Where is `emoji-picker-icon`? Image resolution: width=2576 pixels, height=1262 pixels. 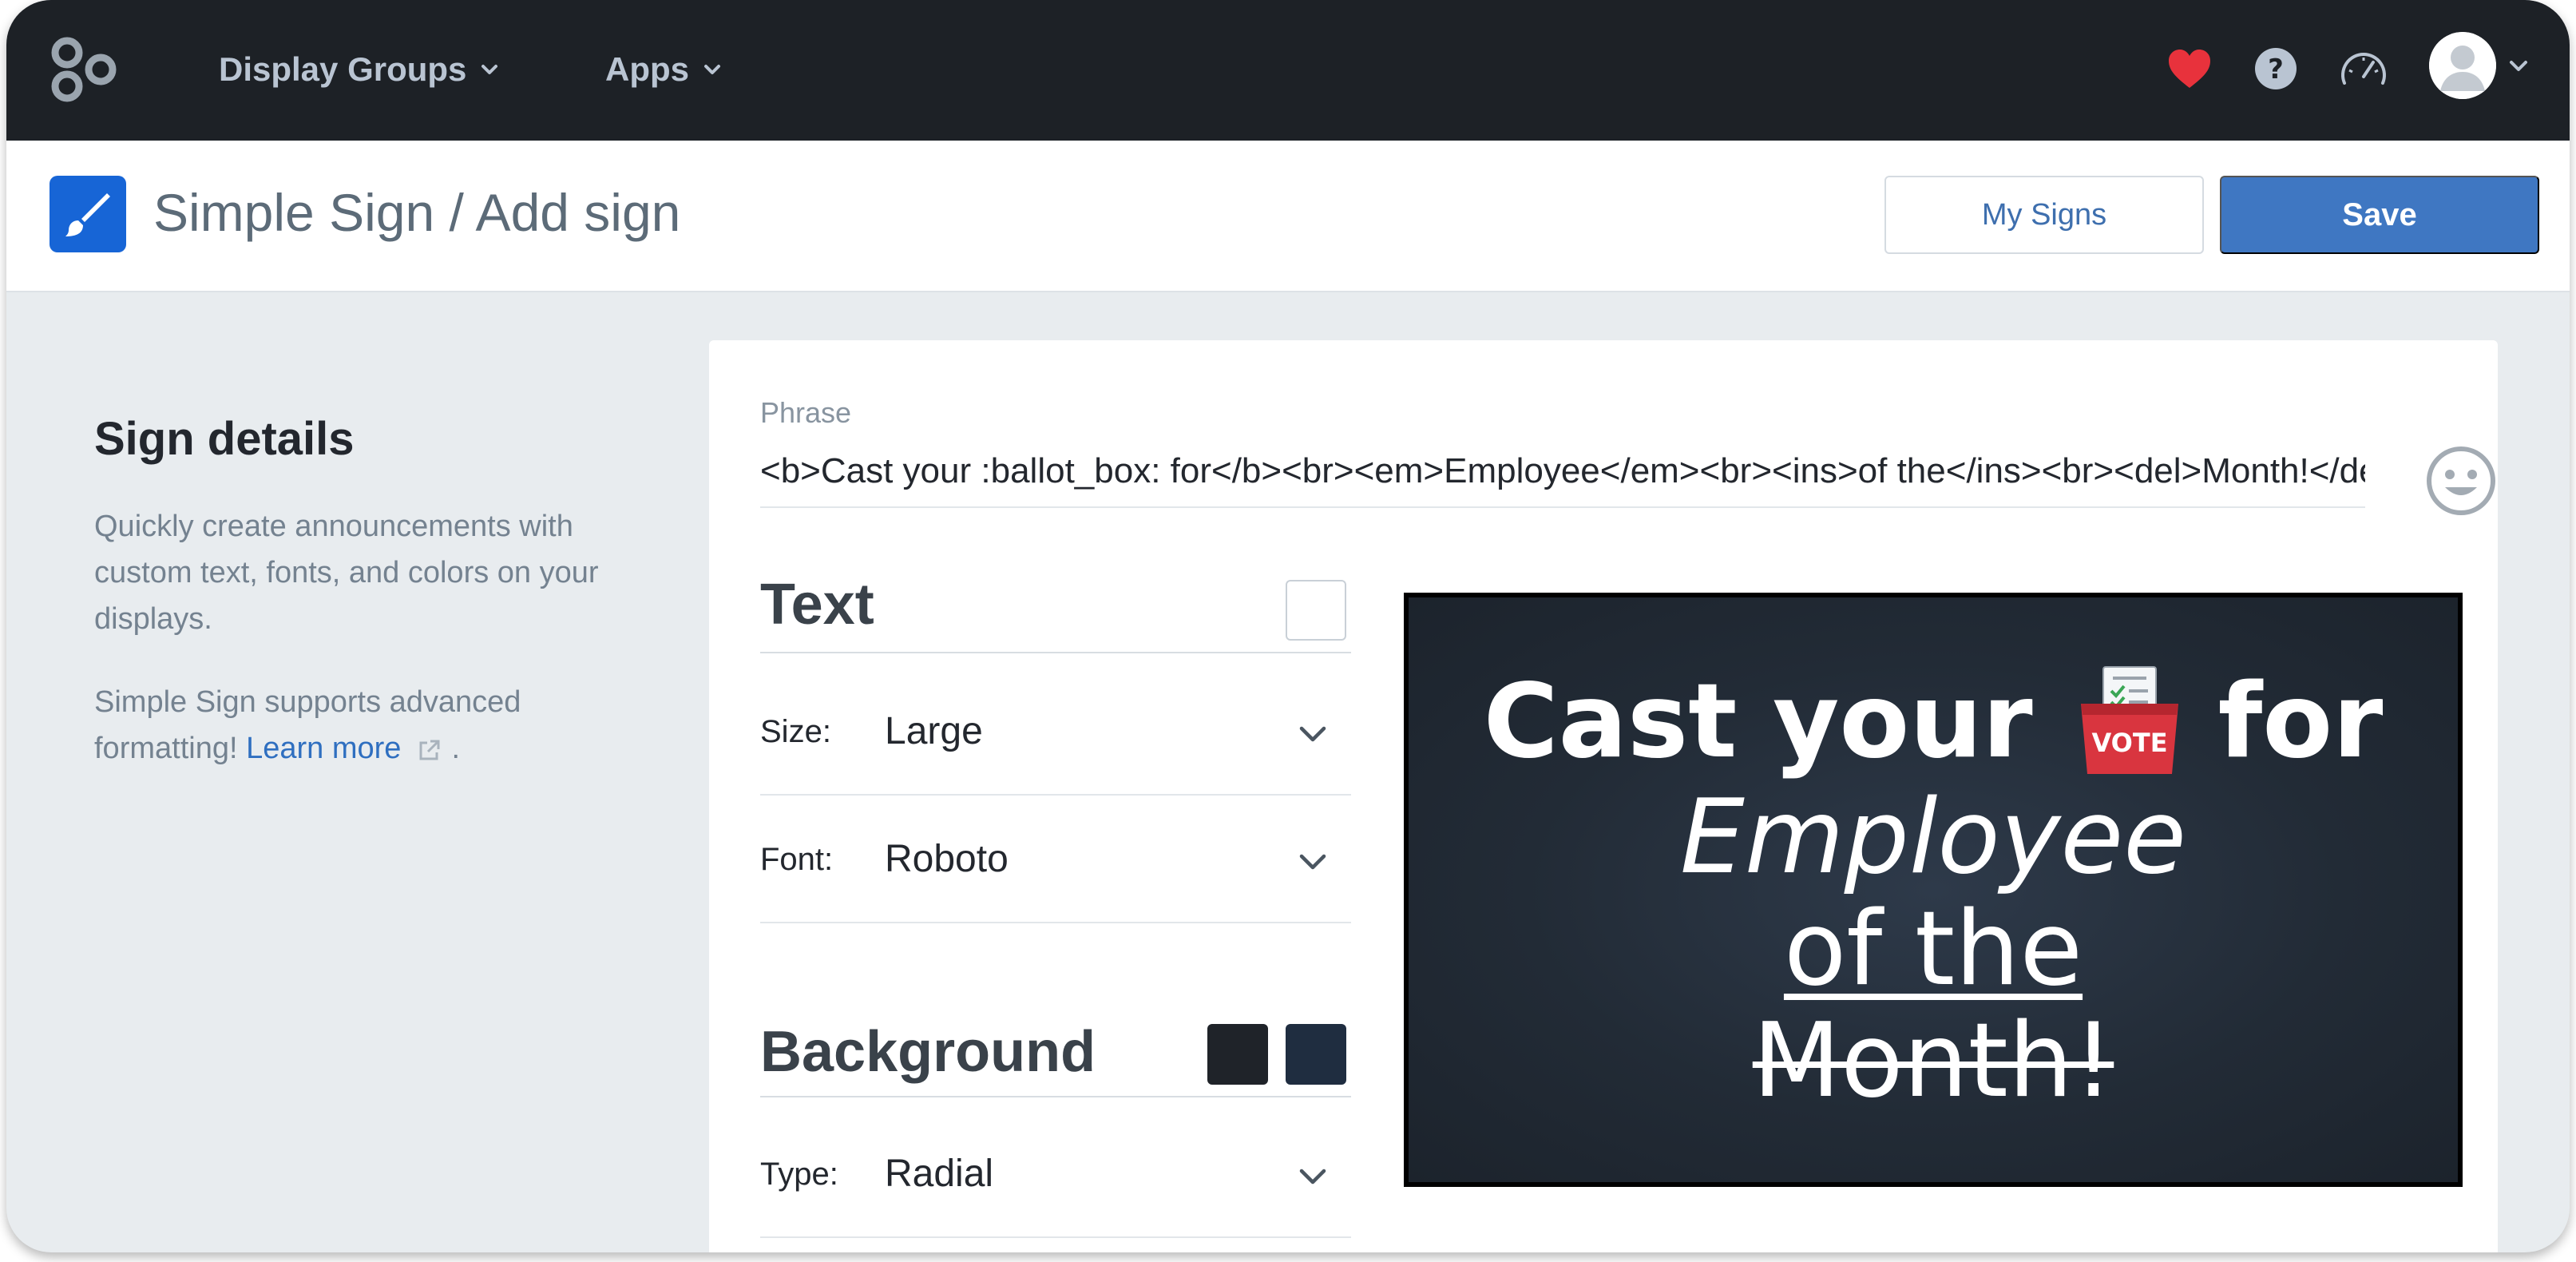
emoji-picker-icon is located at coordinates (2461, 481).